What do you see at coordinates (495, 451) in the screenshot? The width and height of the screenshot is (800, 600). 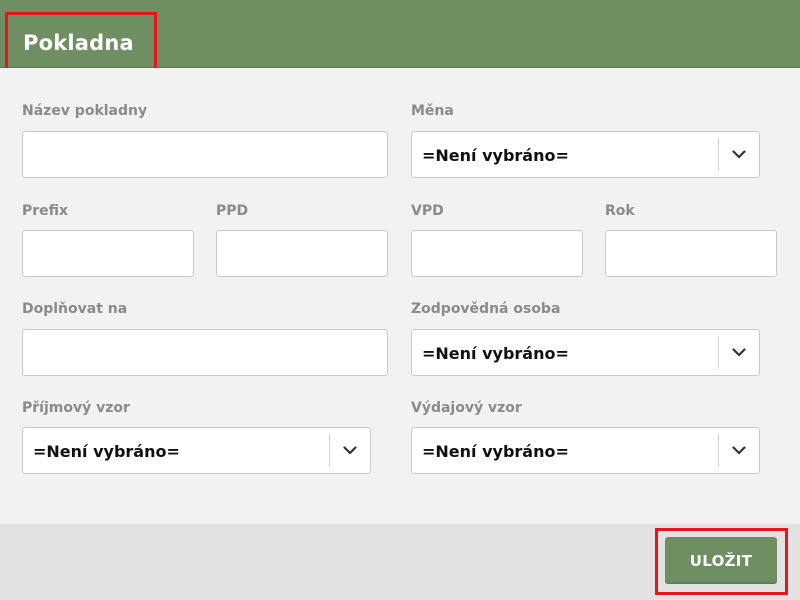 I see `vydajovy-vzor-select-value: =Není vybráno=` at bounding box center [495, 451].